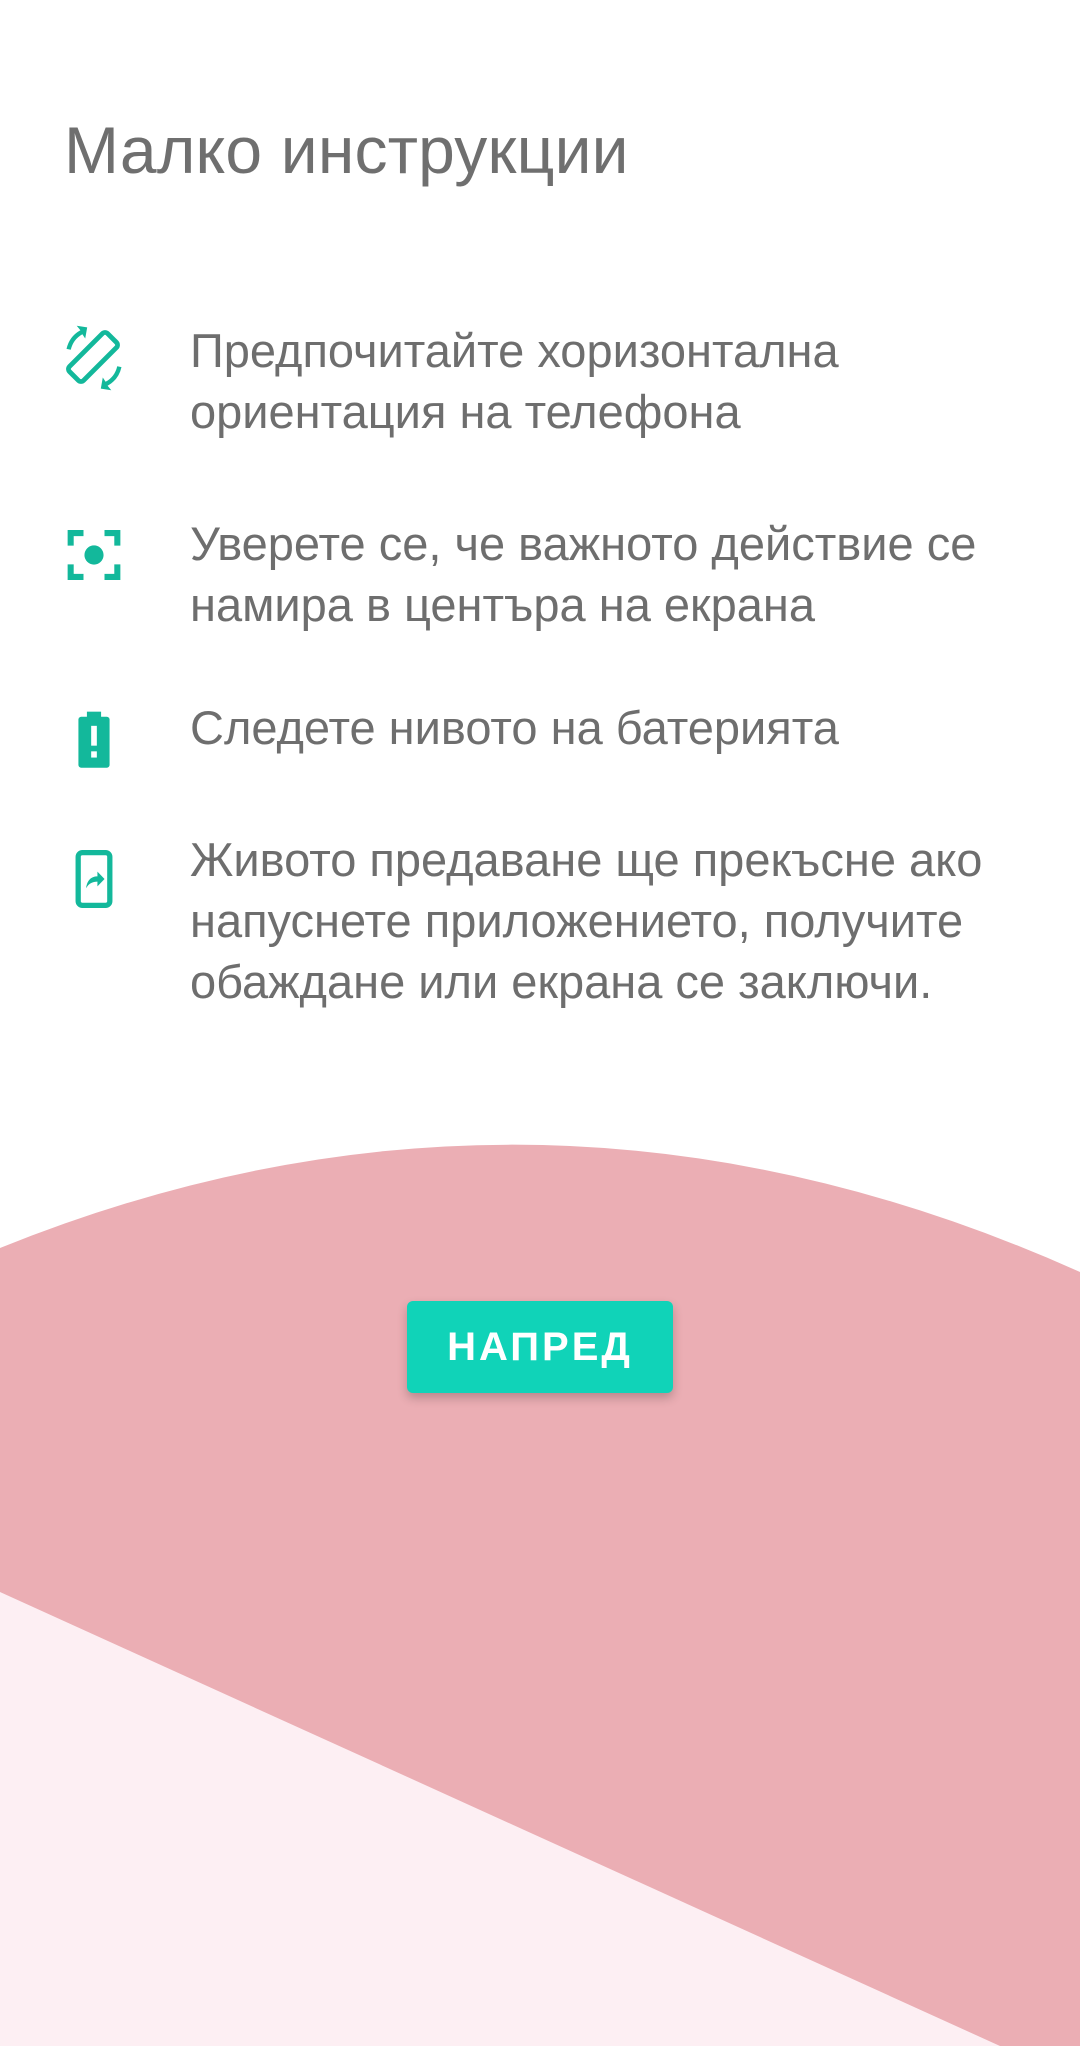 Image resolution: width=1080 pixels, height=2046 pixels. I want to click on screen-share-icon, so click(94, 879).